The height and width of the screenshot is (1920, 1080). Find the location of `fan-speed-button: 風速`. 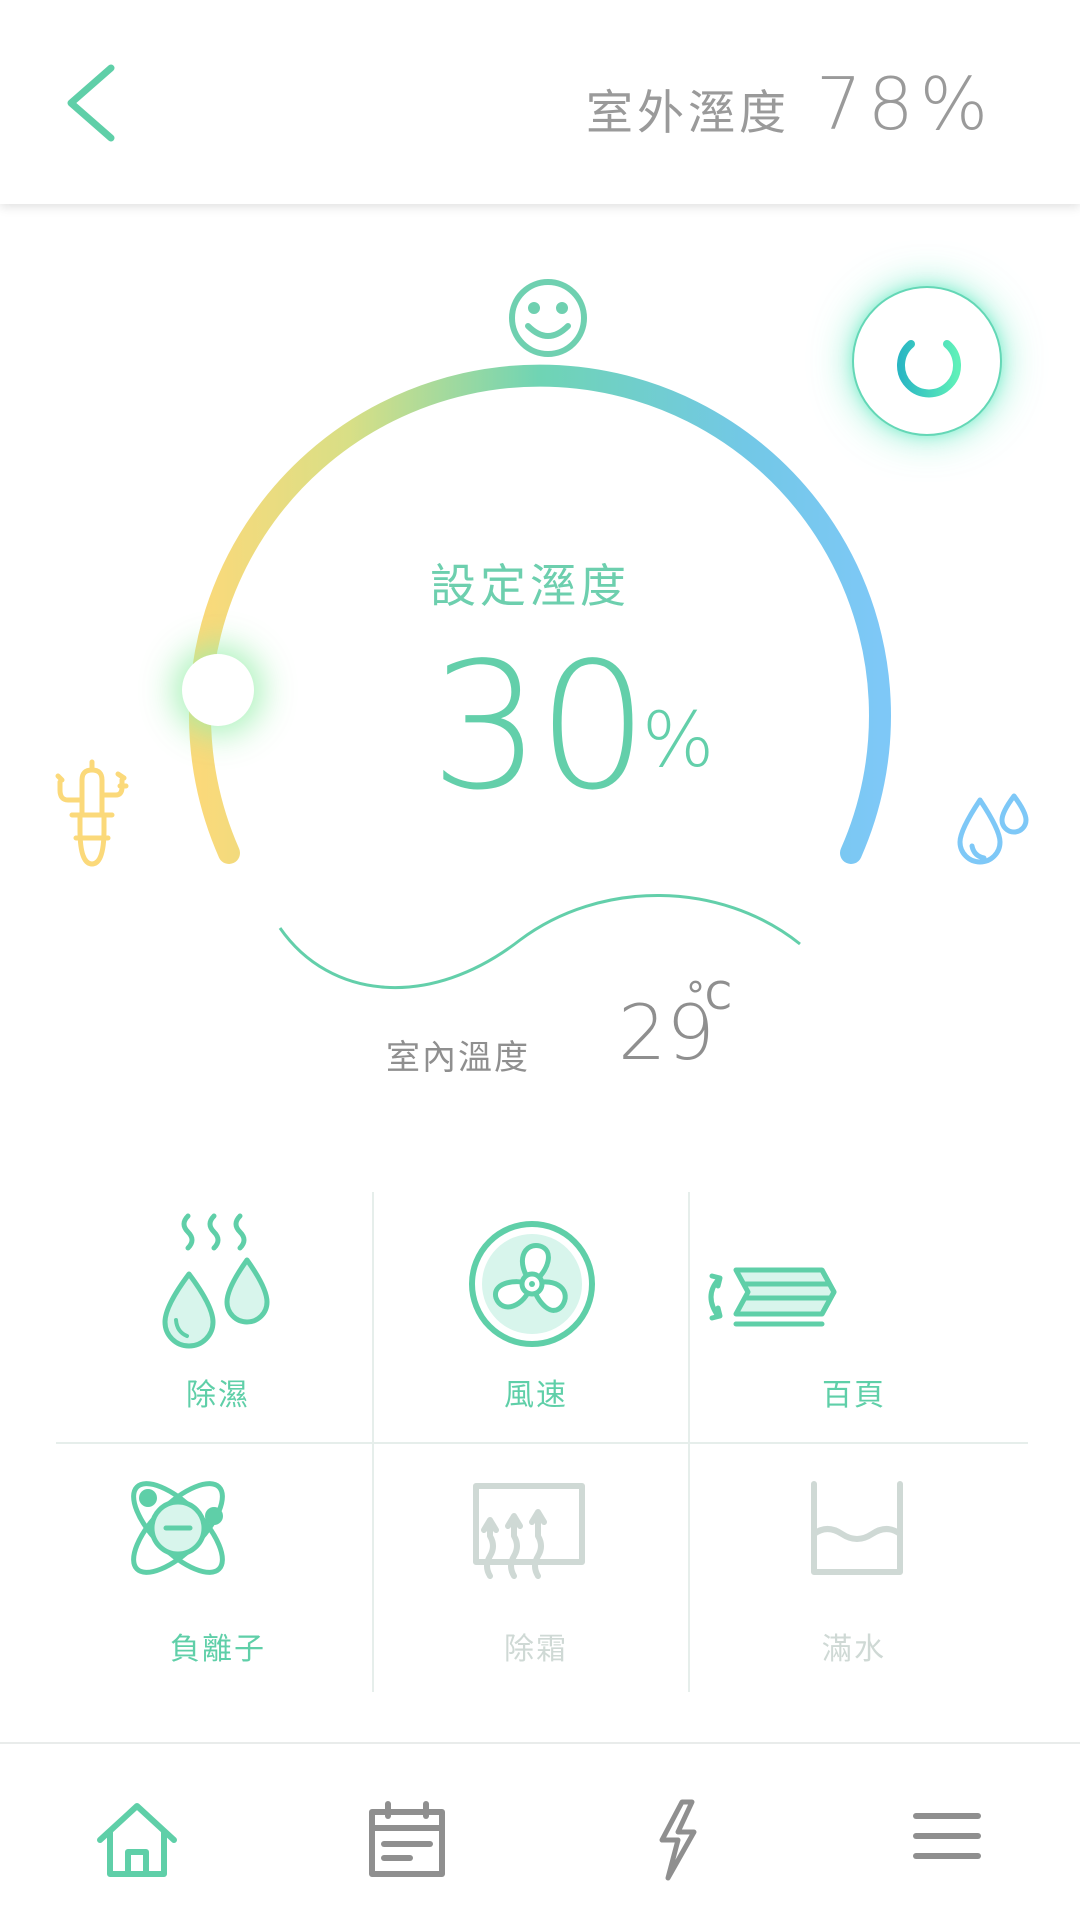

fan-speed-button: 風速 is located at coordinates (536, 1317).